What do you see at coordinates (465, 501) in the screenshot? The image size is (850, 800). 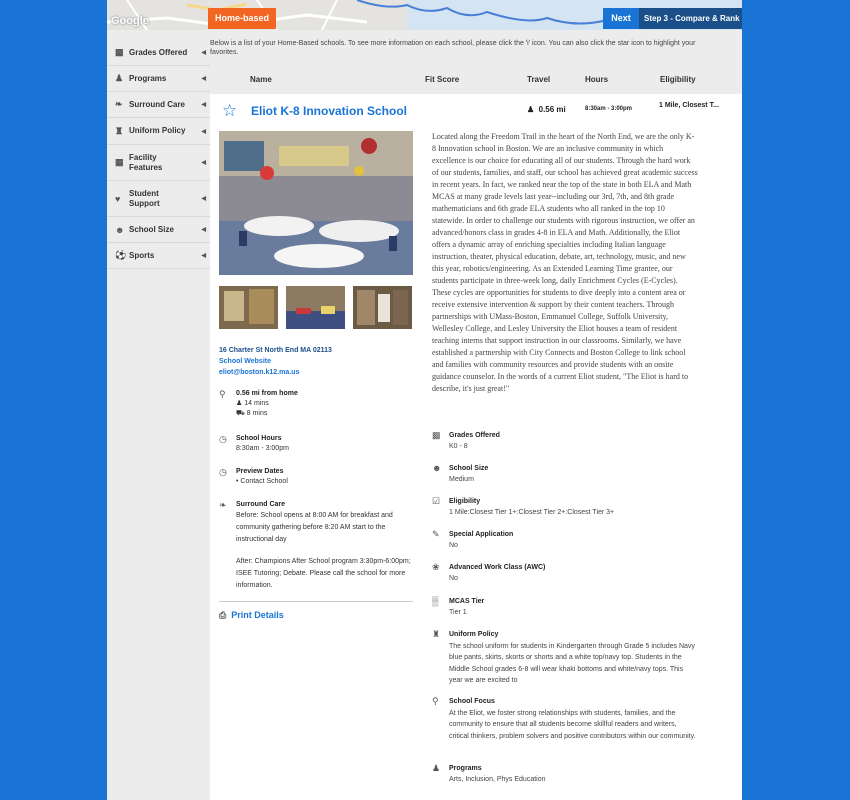 I see `detail-title: Eligibility` at bounding box center [465, 501].